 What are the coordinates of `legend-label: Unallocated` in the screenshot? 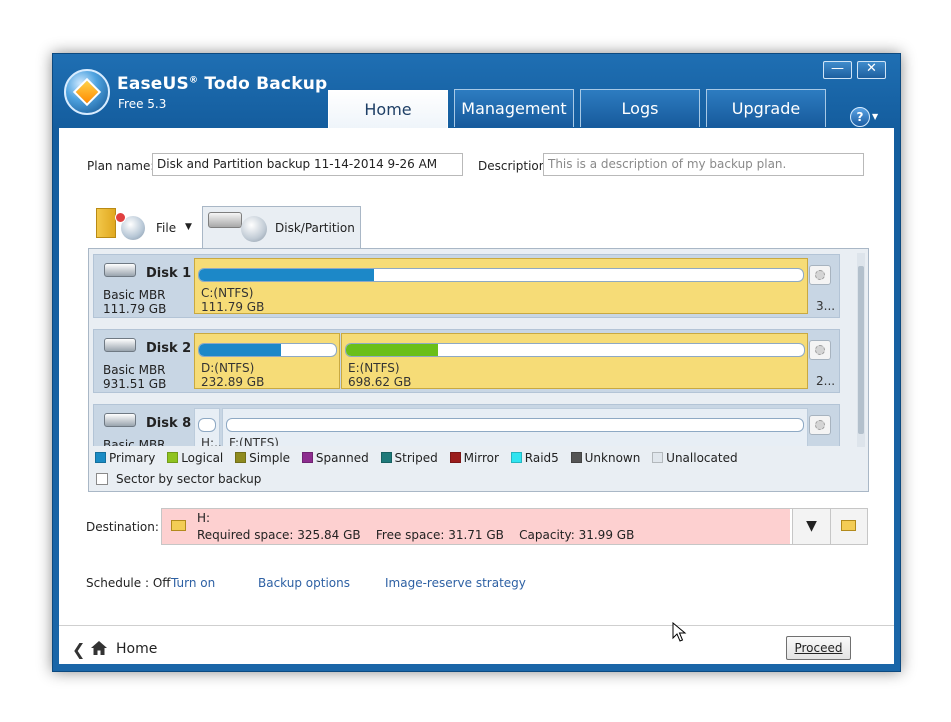 It's located at (702, 458).